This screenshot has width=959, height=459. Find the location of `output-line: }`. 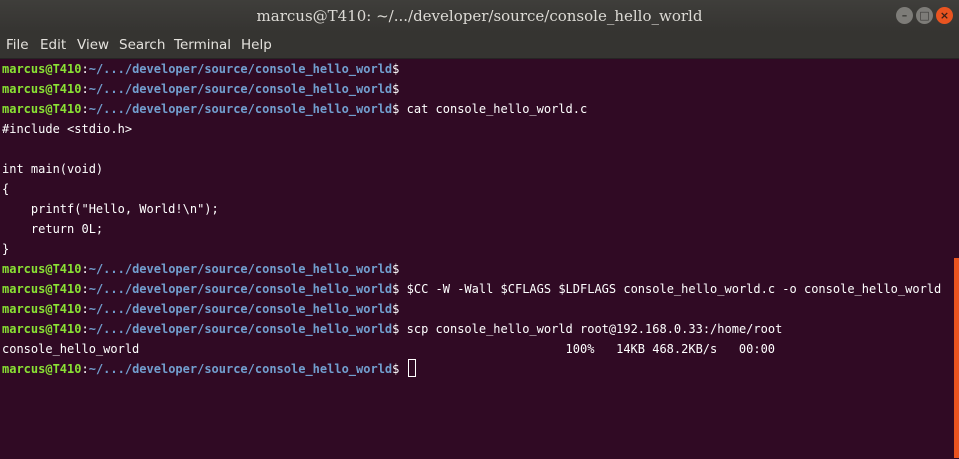

output-line: } is located at coordinates (6, 249).